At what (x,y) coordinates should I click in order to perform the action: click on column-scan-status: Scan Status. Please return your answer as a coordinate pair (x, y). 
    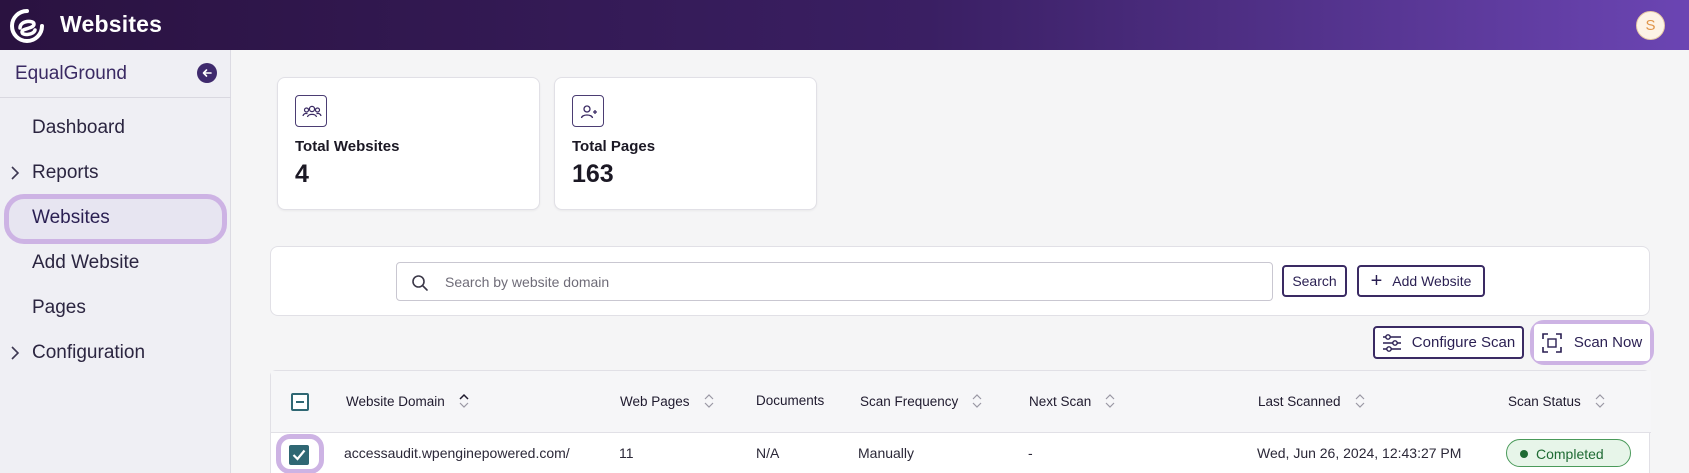
    Looking at the image, I should click on (1556, 401).